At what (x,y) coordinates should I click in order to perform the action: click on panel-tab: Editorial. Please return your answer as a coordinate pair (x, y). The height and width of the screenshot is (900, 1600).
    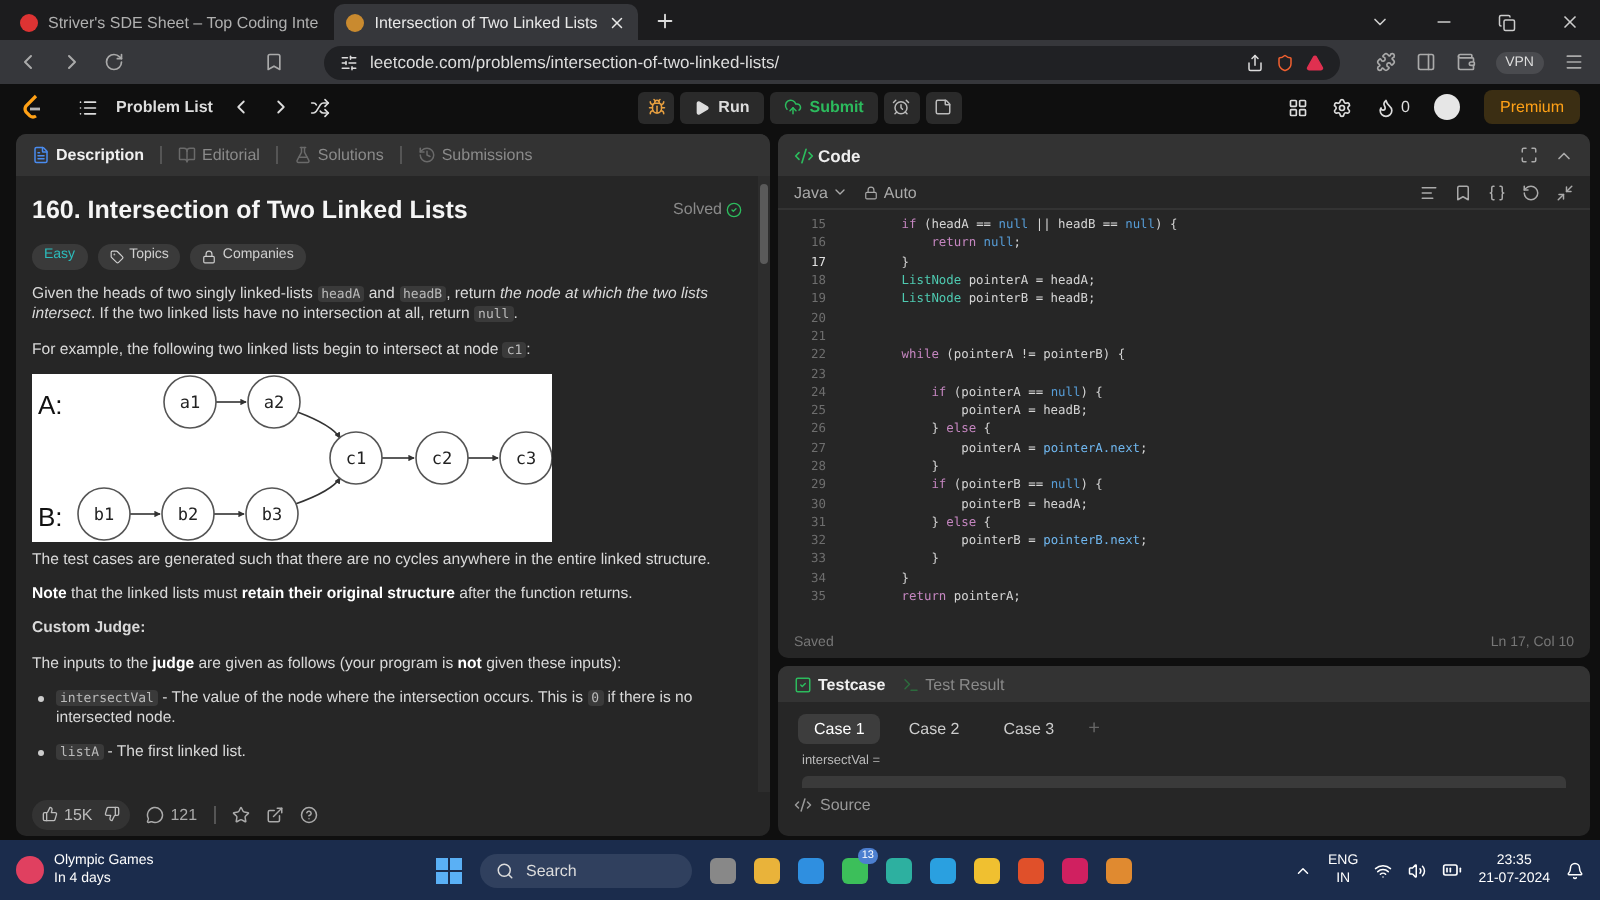
    Looking at the image, I should click on (219, 155).